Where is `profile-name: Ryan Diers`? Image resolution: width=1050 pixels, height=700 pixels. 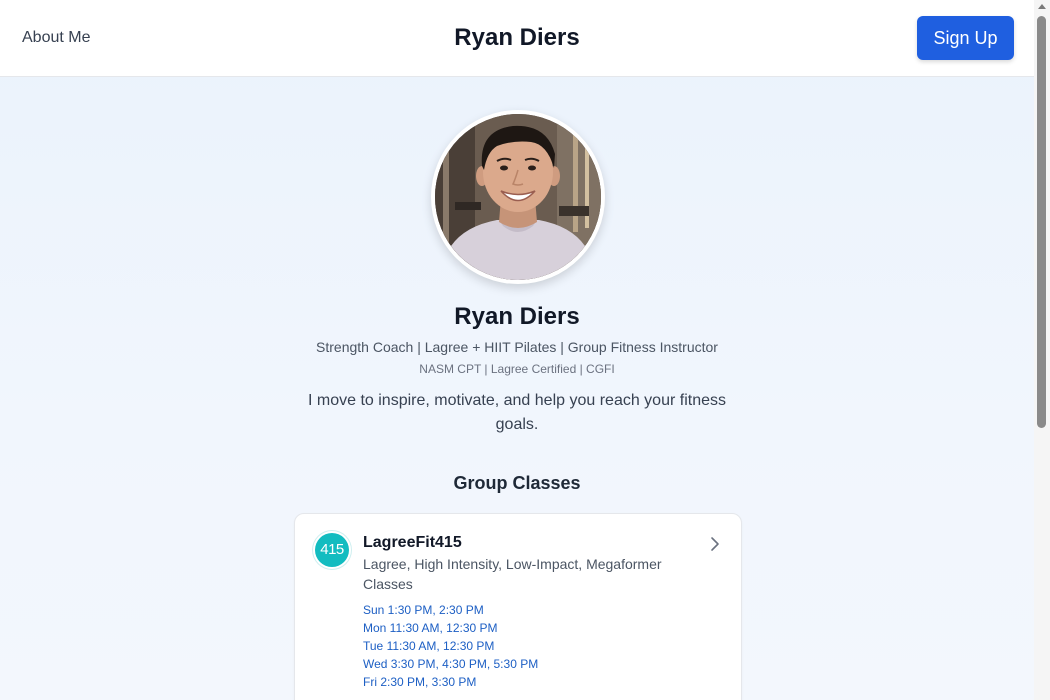 profile-name: Ryan Diers is located at coordinates (517, 316).